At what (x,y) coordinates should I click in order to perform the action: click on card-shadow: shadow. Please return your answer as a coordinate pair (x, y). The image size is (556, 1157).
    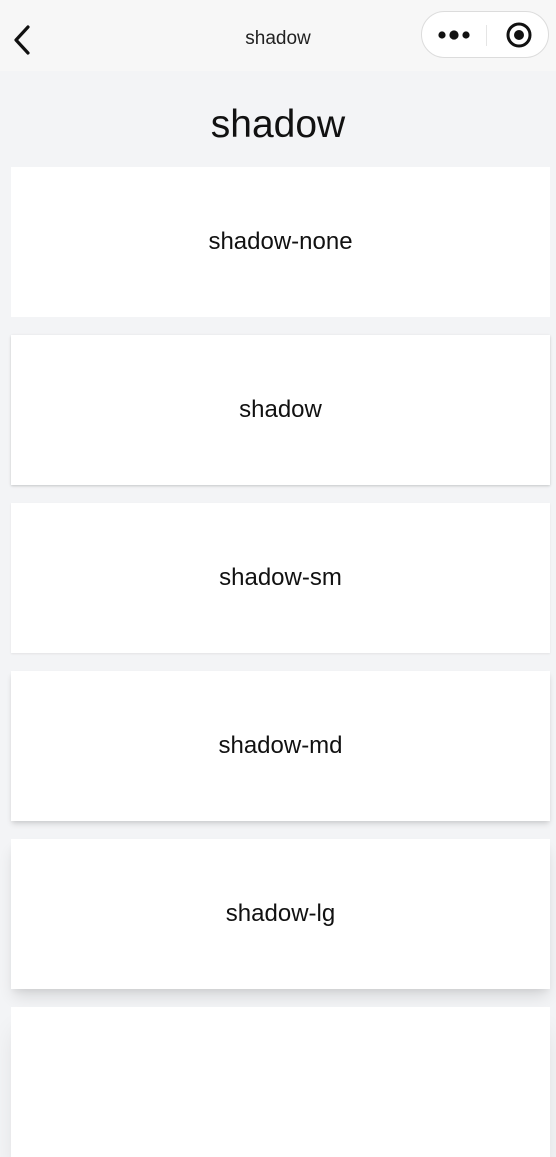
    Looking at the image, I should click on (280, 410).